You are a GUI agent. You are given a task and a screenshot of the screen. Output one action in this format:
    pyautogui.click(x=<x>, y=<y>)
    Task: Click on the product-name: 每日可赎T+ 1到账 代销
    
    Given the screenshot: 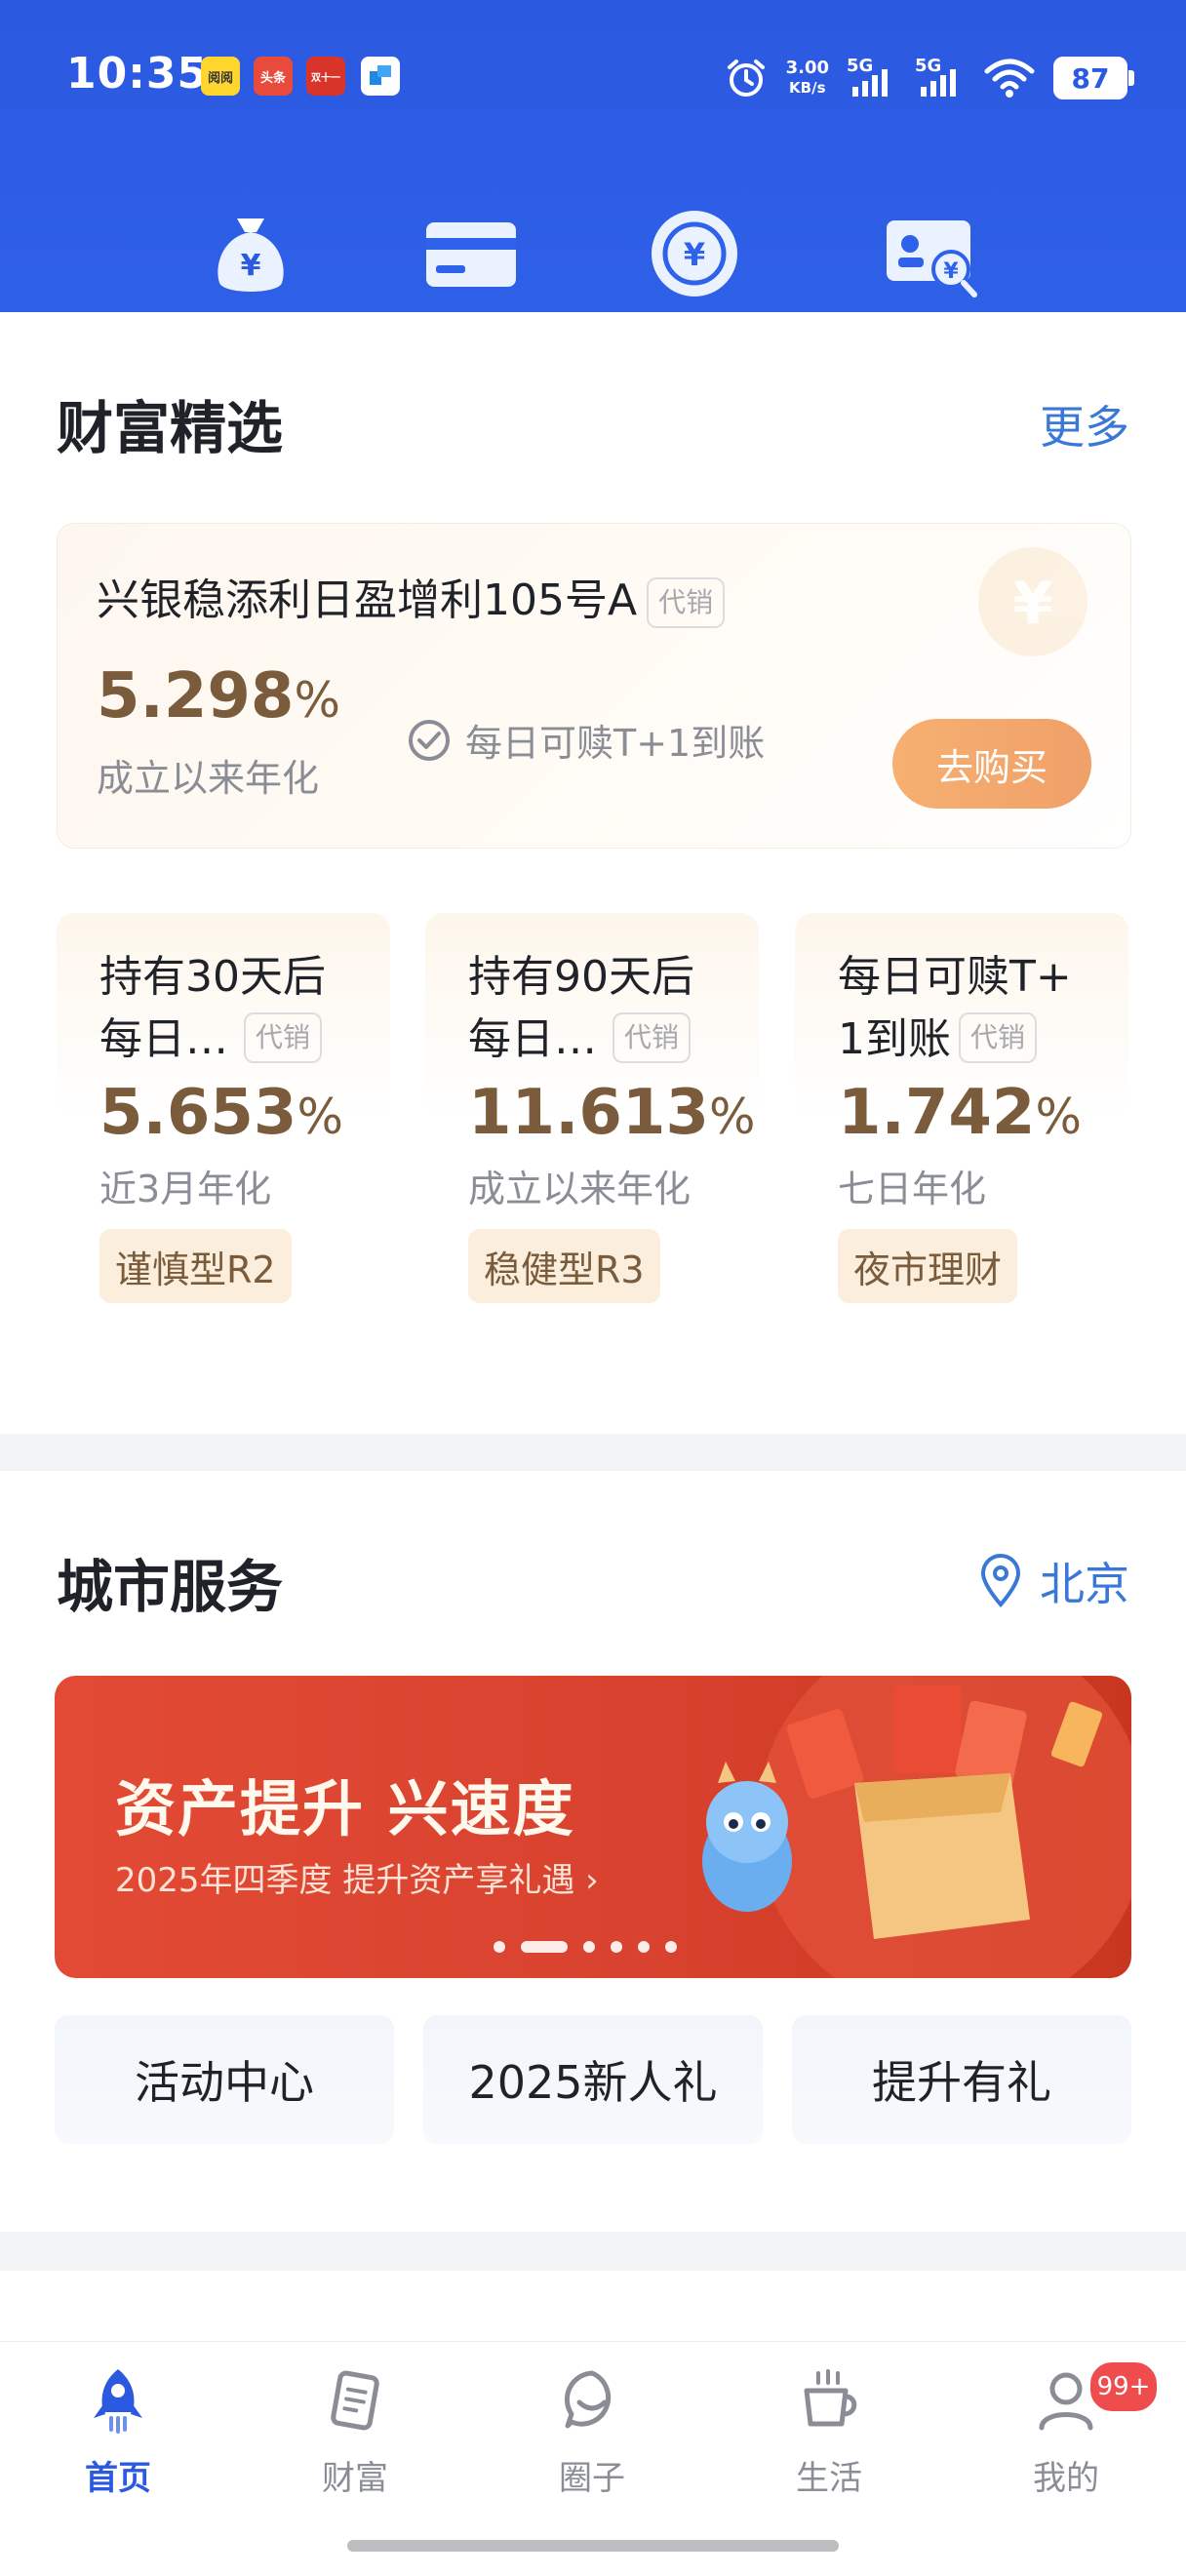 What is the action you would take?
    pyautogui.click(x=955, y=1008)
    